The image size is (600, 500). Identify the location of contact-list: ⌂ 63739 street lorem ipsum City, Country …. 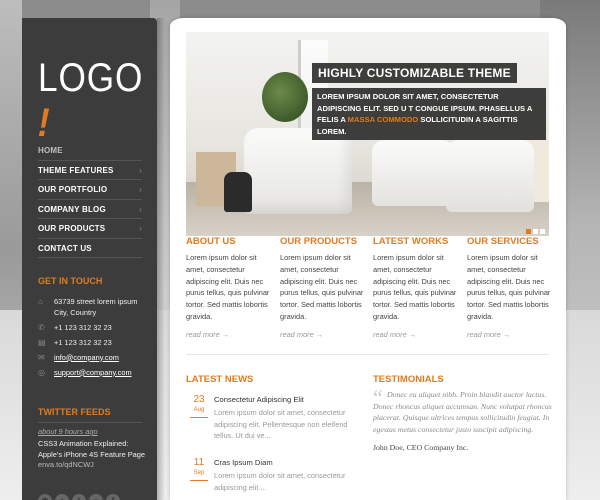
(93, 340).